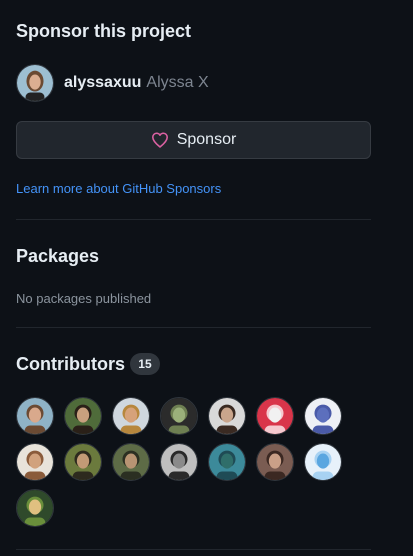 This screenshot has height=556, width=413. I want to click on contributors-count-badge: 15, so click(144, 364).